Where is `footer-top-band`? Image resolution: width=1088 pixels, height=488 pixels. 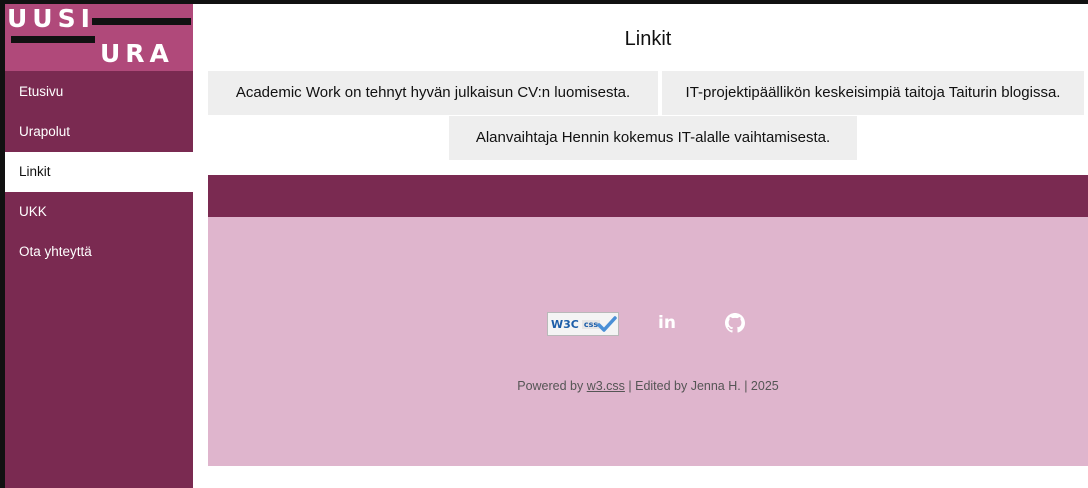 footer-top-band is located at coordinates (648, 196).